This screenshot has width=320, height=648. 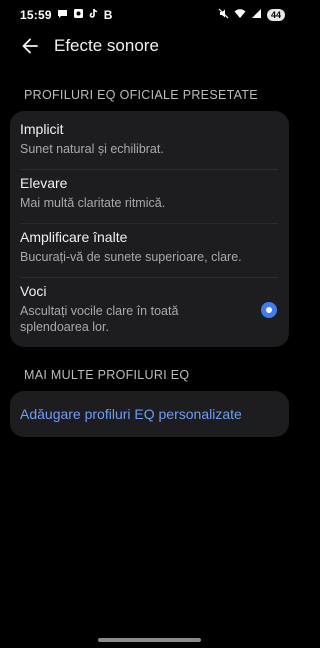 What do you see at coordinates (78, 15) in the screenshot?
I see `gallery-icon` at bounding box center [78, 15].